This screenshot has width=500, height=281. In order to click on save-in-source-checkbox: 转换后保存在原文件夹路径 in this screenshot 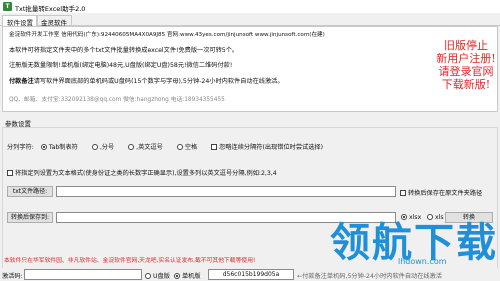, I will do `click(441, 192)`.